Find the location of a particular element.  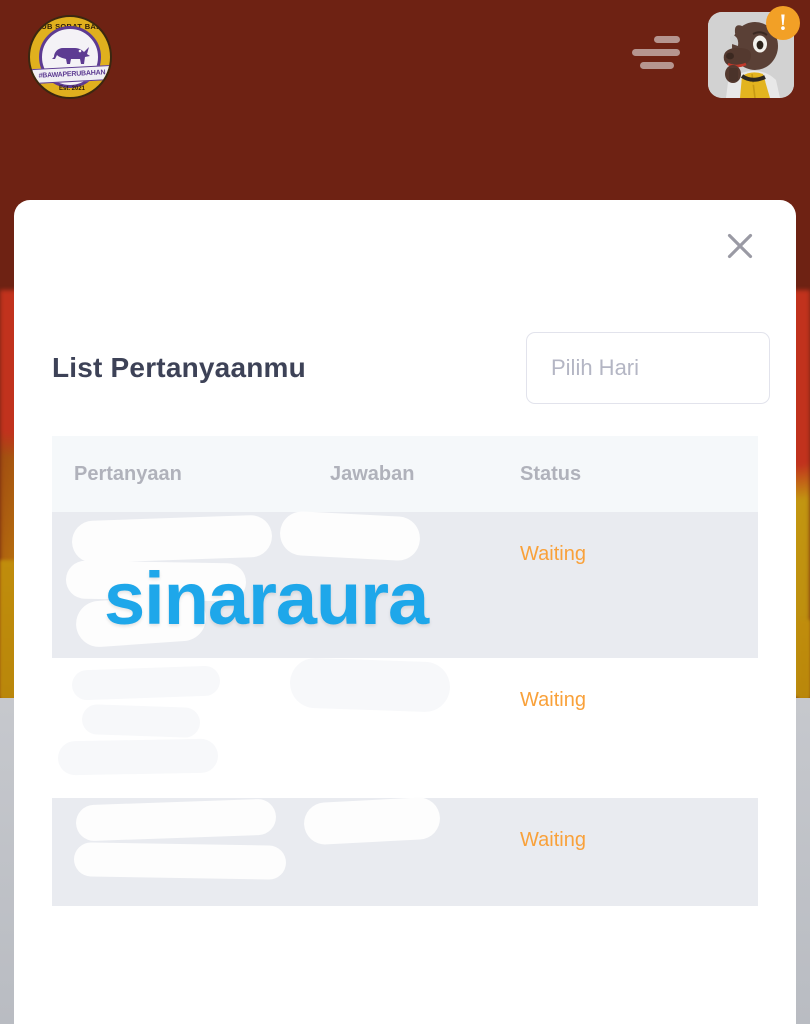

day-filter-placeholder: Pilih Hari is located at coordinates (595, 367).